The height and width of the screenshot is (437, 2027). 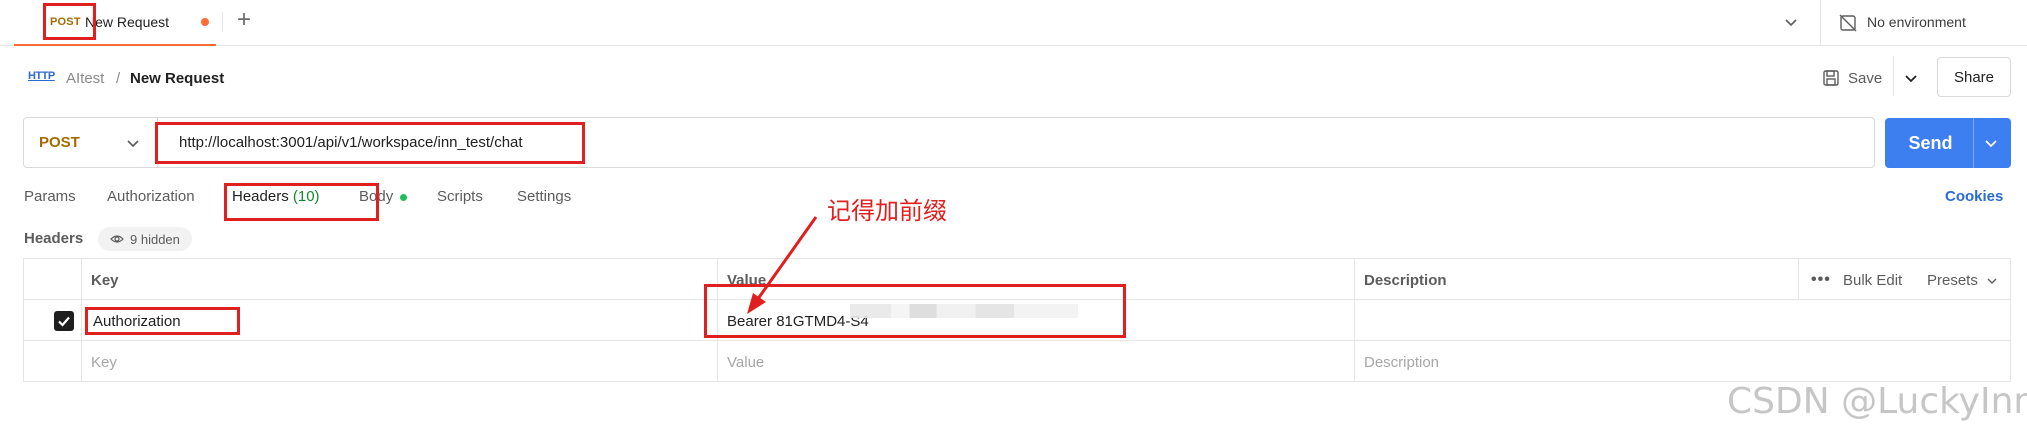 I want to click on send-button: Send, so click(x=1948, y=143).